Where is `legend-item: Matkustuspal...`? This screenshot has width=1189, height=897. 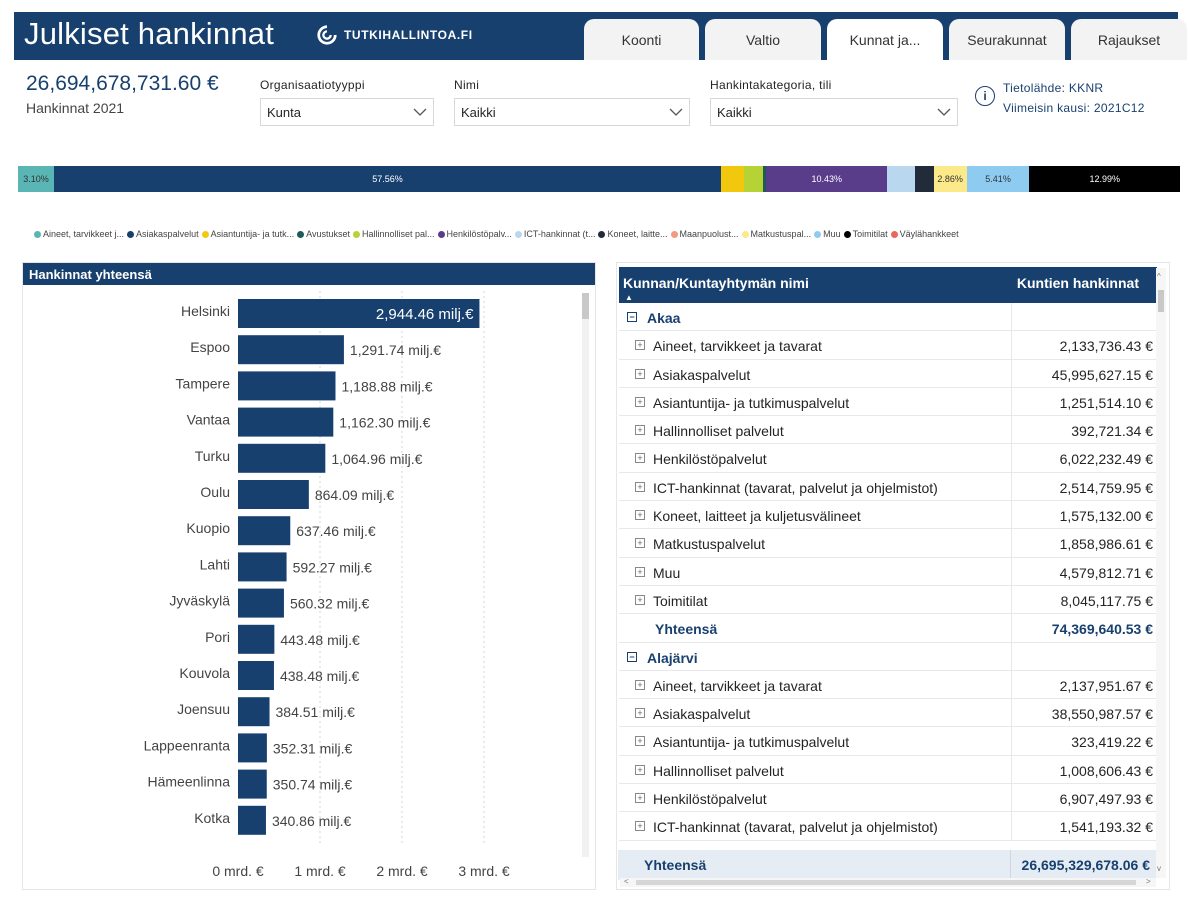 legend-item: Matkustuspal... is located at coordinates (776, 234).